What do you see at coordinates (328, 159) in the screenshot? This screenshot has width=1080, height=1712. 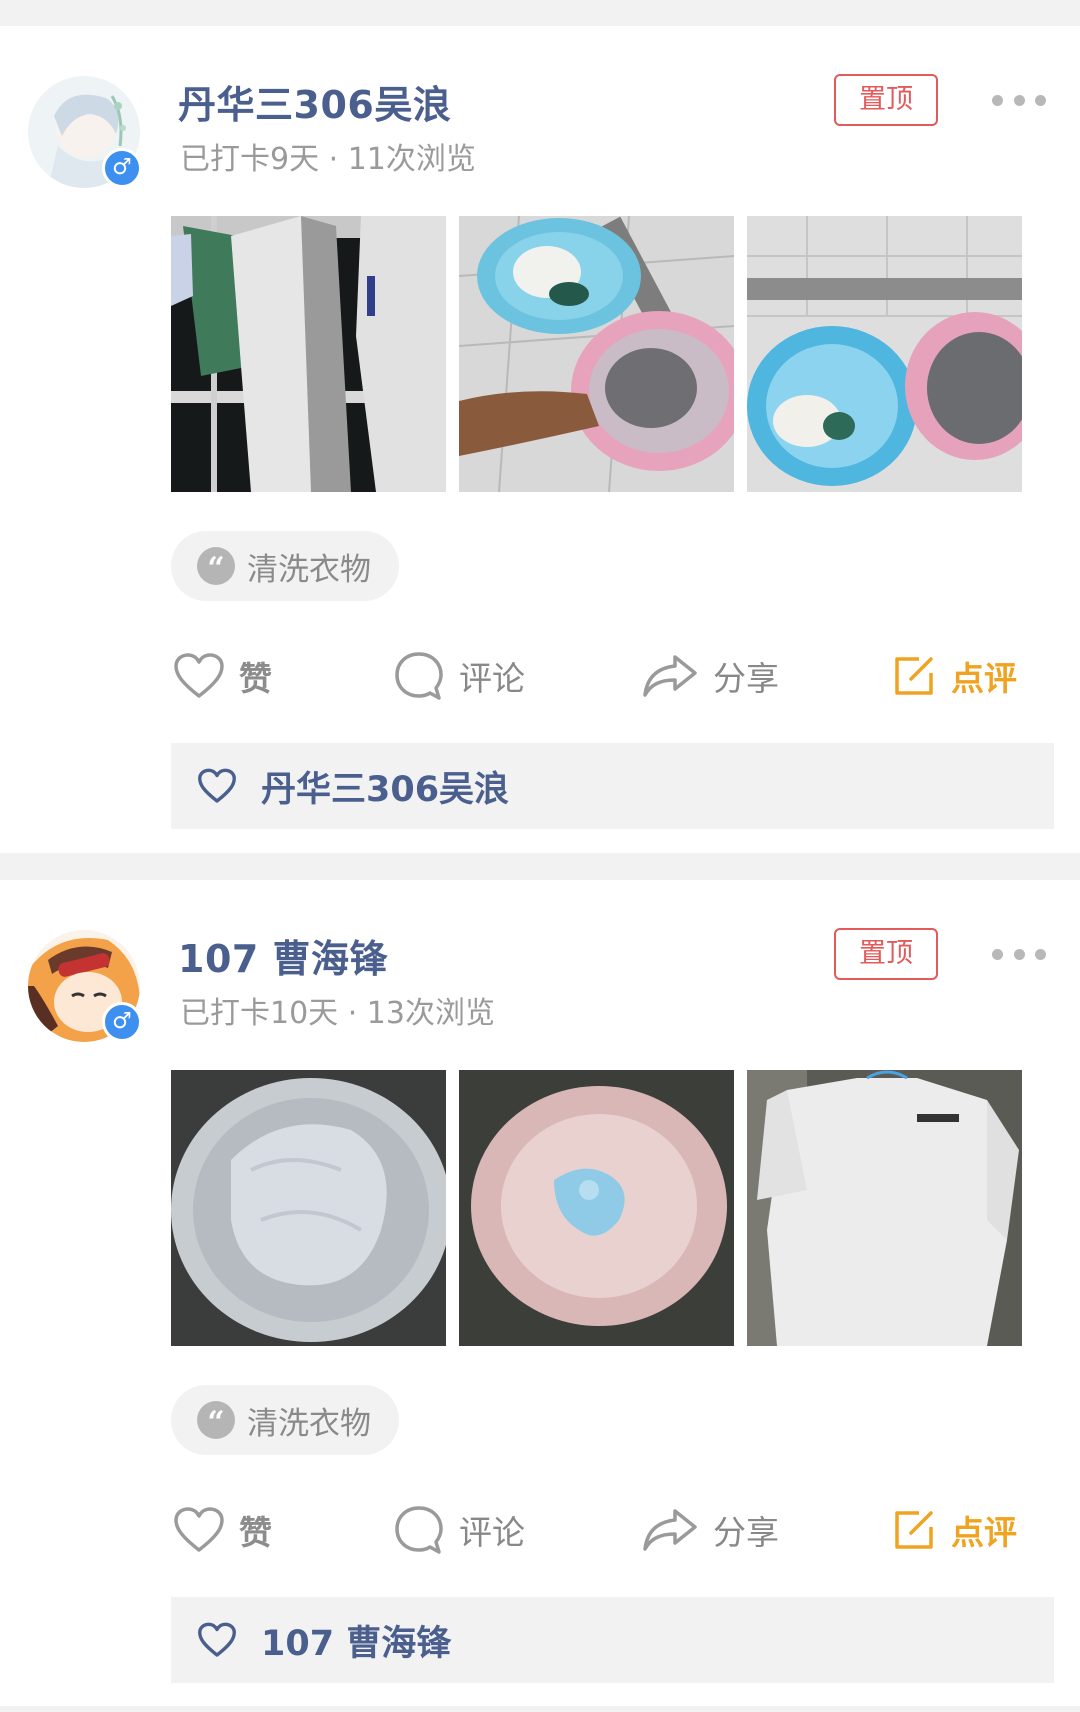 I see `post-meta: 已打卡9天 · 11次浏览` at bounding box center [328, 159].